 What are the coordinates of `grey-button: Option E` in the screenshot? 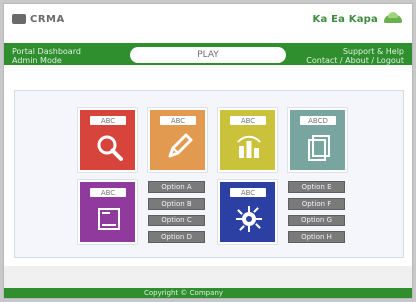 It's located at (316, 187).